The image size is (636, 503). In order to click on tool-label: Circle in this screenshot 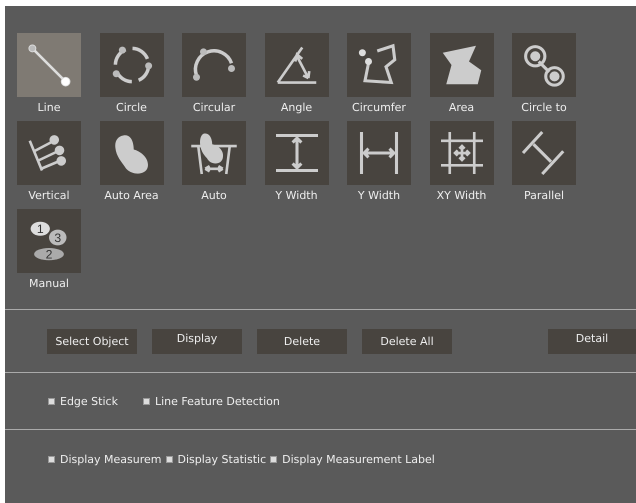, I will do `click(131, 108)`.